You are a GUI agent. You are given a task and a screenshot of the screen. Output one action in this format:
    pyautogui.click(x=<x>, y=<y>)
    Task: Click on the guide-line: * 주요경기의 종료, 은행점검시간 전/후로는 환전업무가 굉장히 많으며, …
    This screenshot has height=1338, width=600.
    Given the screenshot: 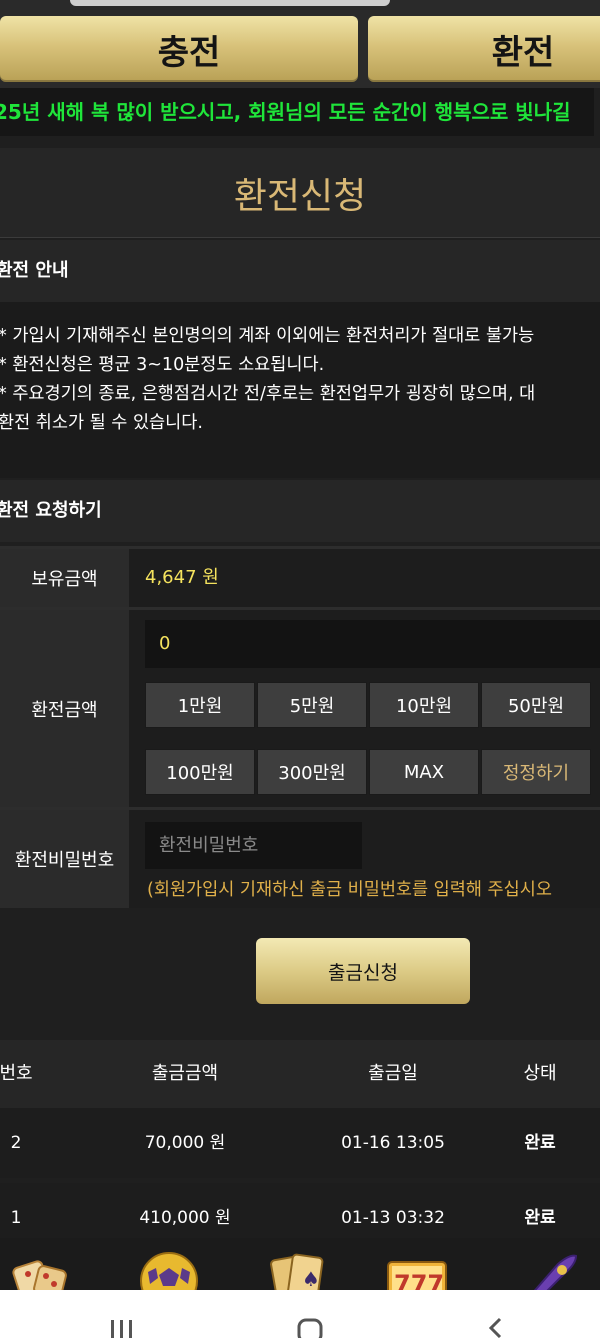 What is the action you would take?
    pyautogui.click(x=268, y=394)
    